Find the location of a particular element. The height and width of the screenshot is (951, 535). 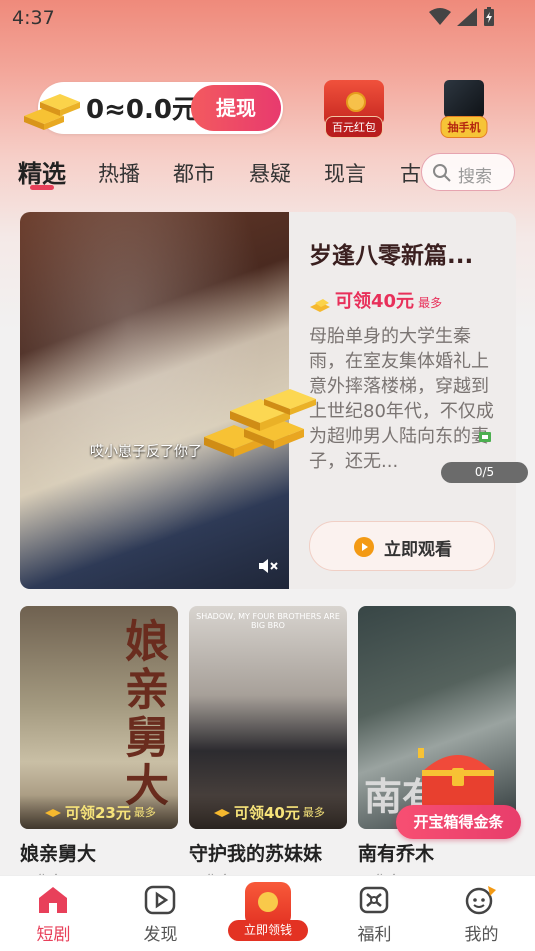

nav-label: 短剧 is located at coordinates (53, 935).